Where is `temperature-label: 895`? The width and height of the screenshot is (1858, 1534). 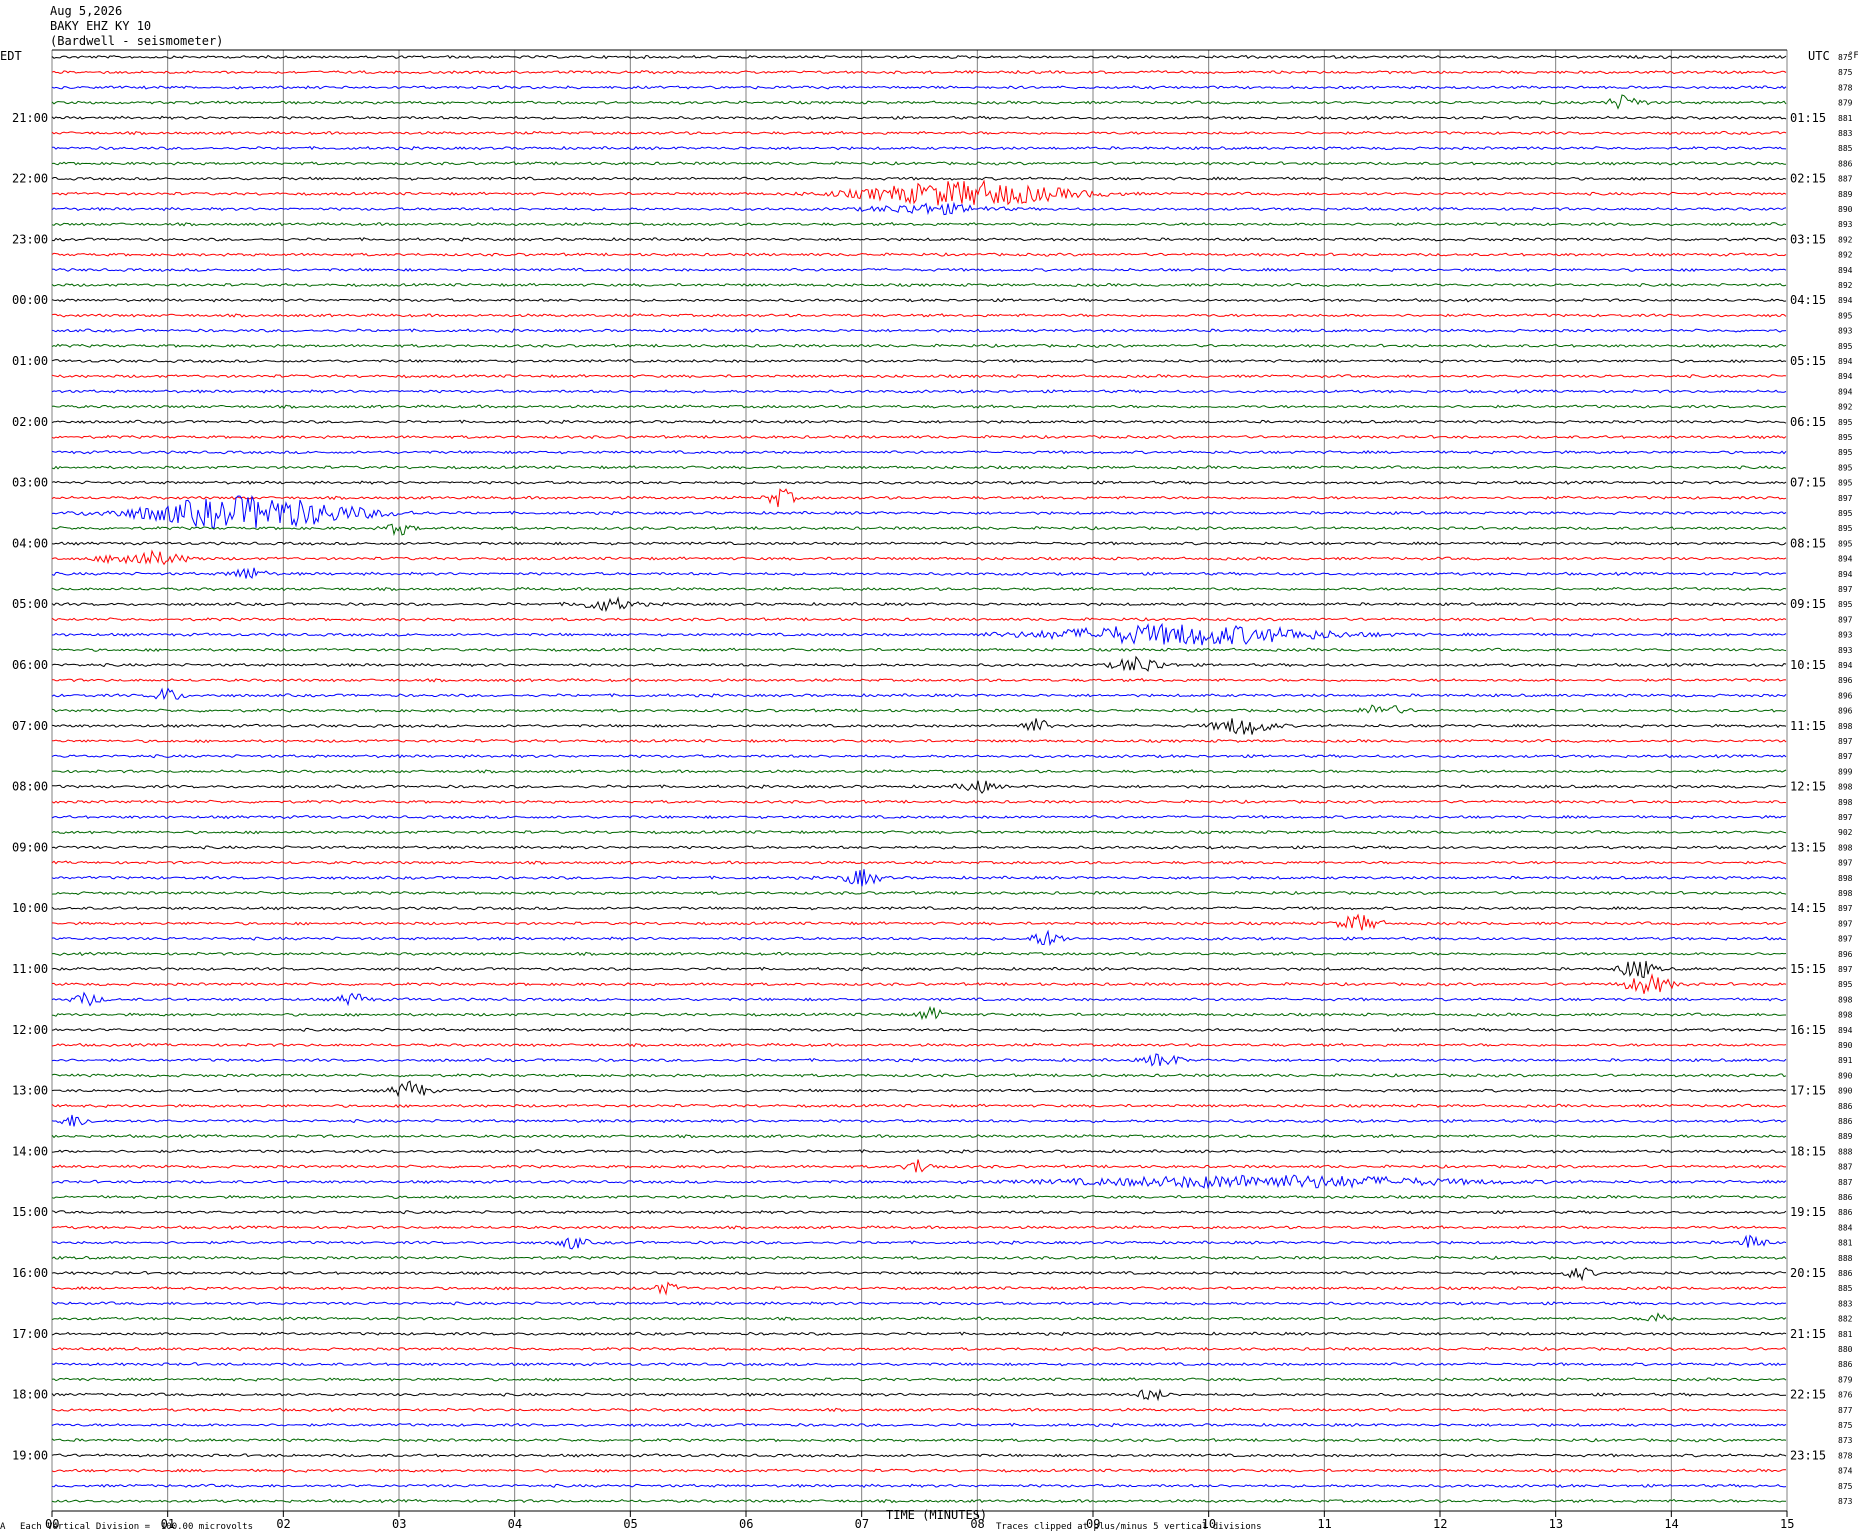 temperature-label: 895 is located at coordinates (1845, 604).